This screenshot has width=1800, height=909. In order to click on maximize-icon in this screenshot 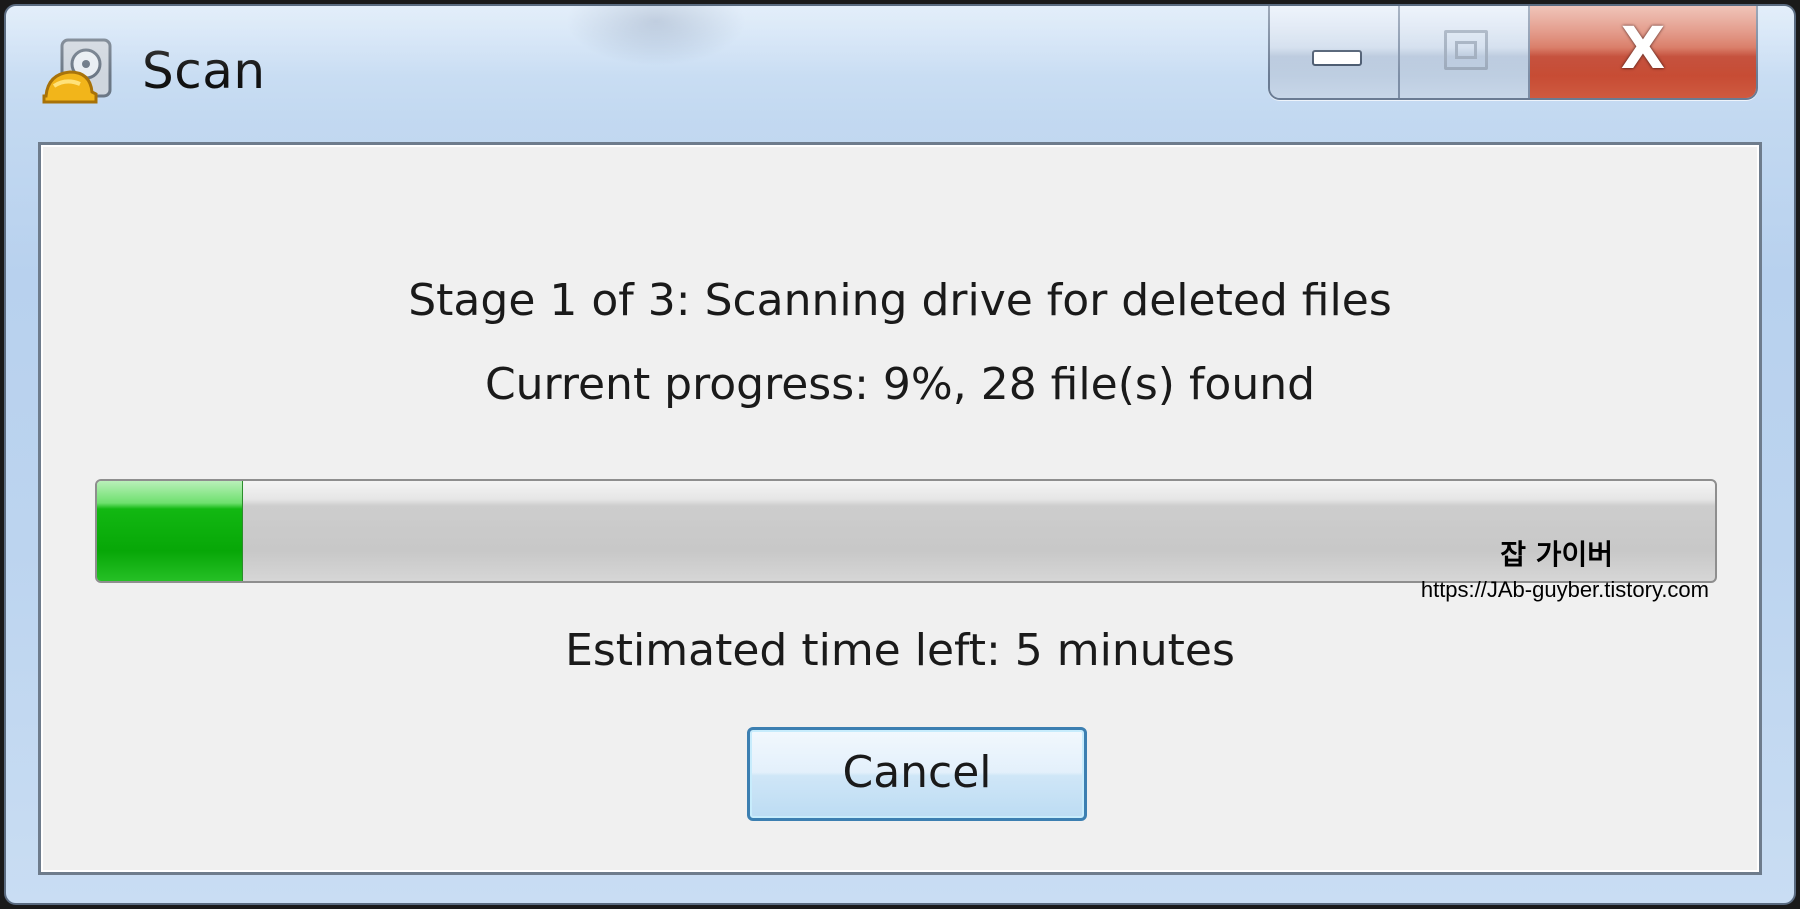, I will do `click(1466, 50)`.